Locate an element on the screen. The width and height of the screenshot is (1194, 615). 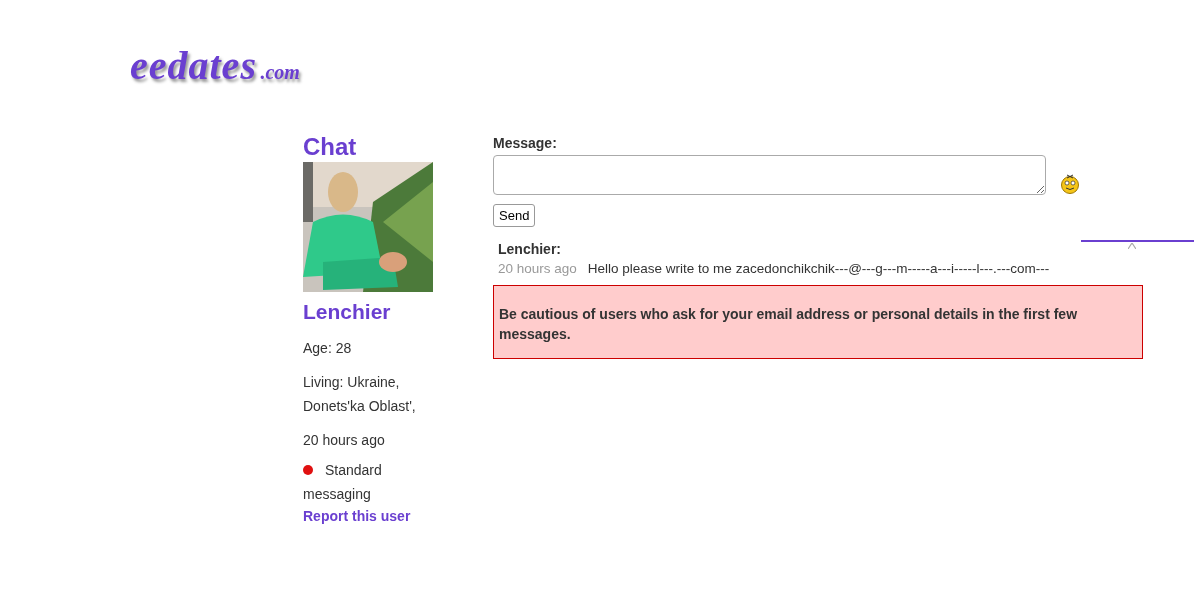
user-name: Lenchier is located at coordinates (347, 312).